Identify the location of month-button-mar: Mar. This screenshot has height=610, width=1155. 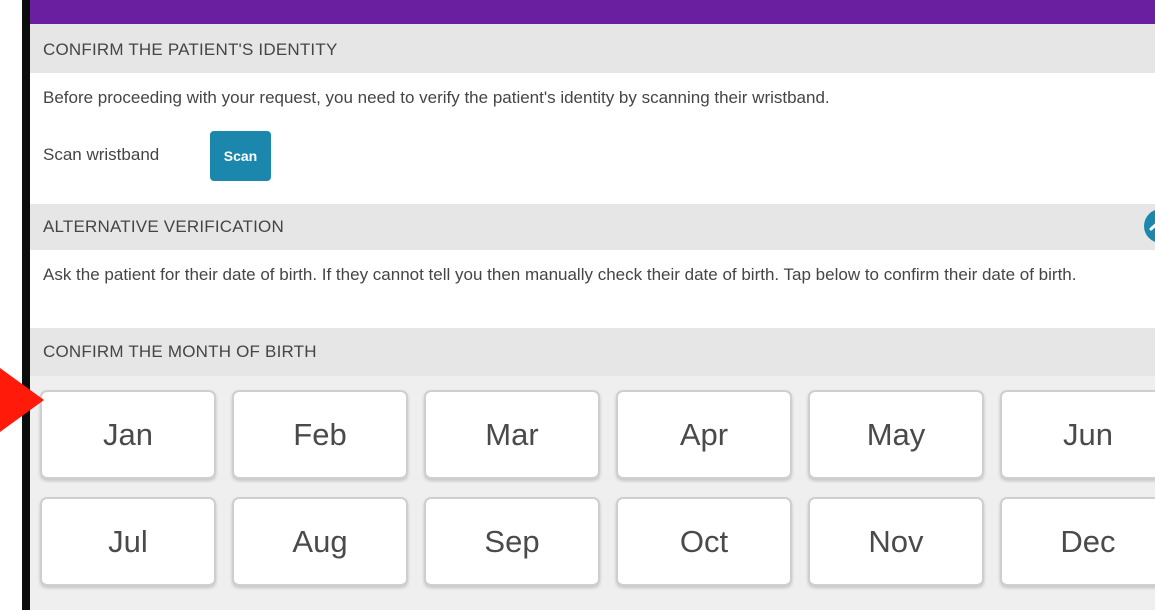
(512, 434).